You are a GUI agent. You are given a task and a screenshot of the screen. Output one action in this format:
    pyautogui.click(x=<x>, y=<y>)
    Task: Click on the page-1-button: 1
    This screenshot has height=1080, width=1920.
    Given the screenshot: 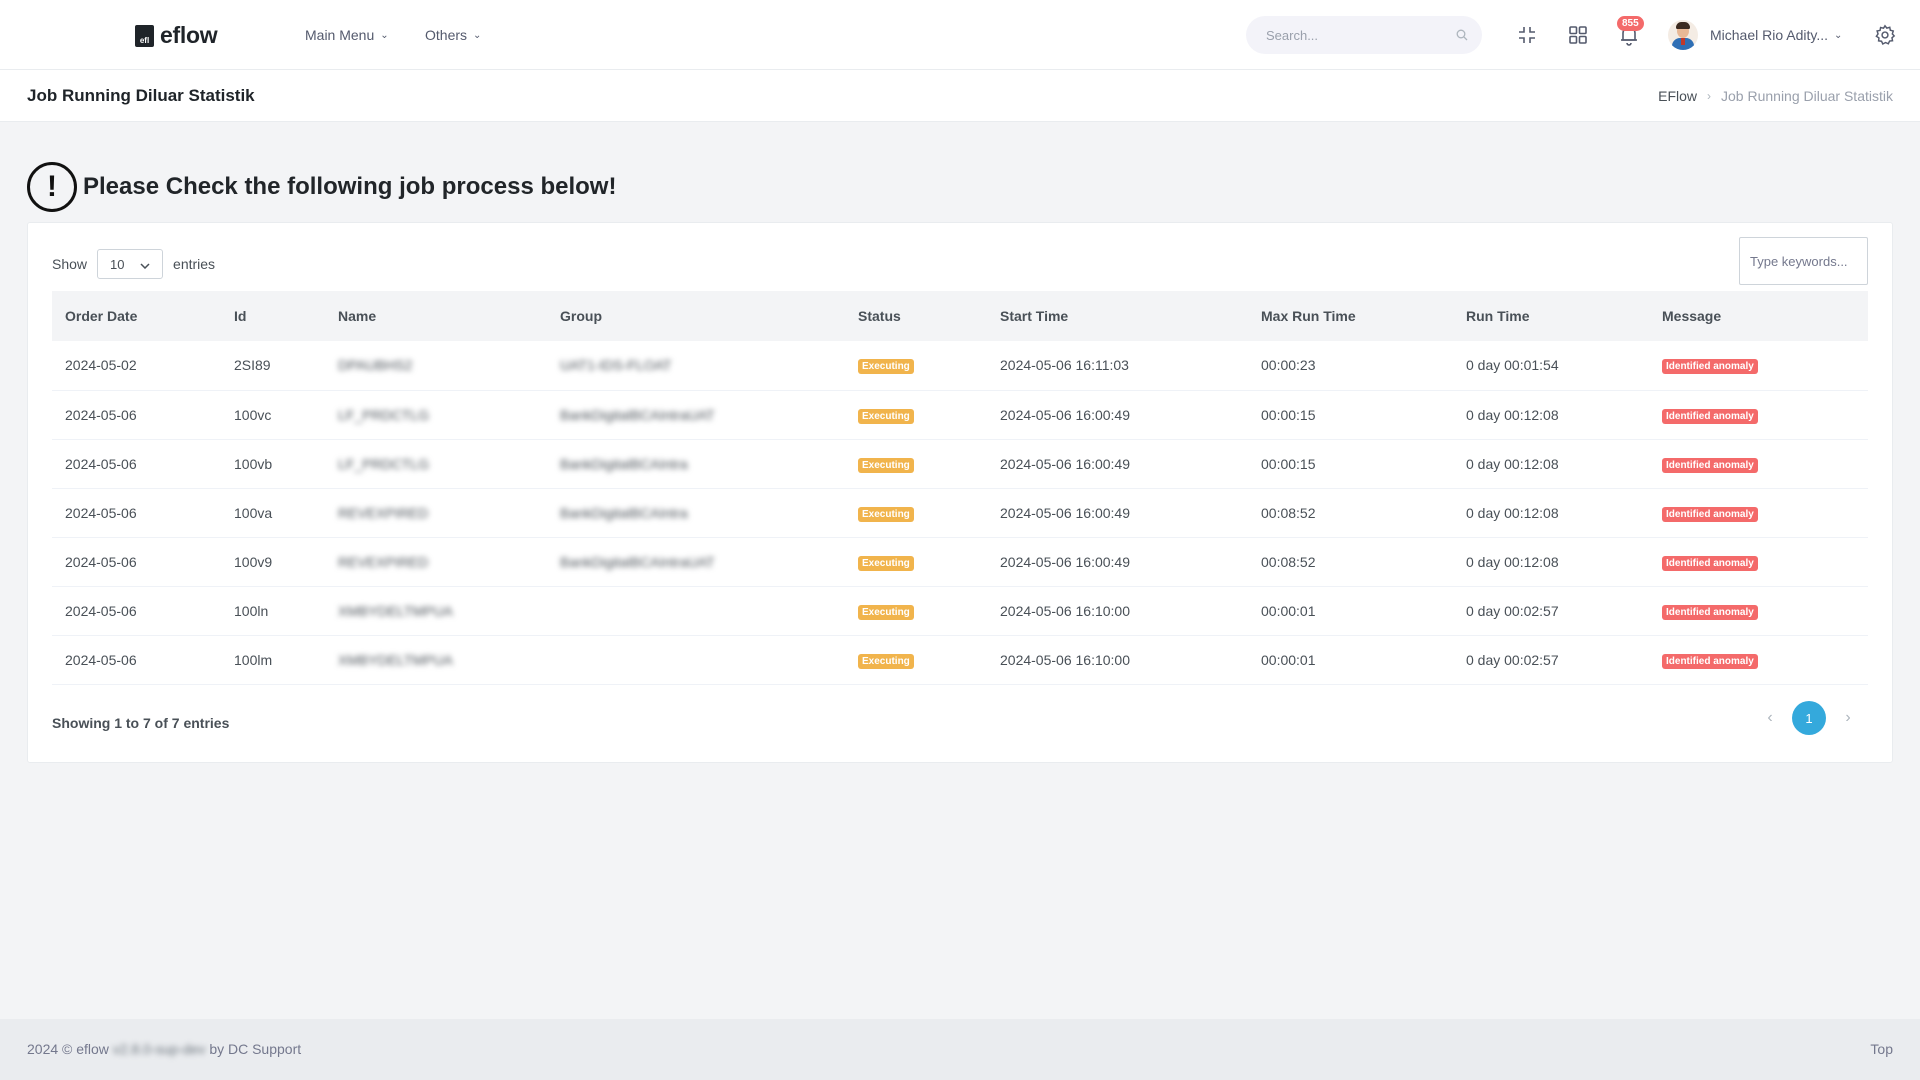 What is the action you would take?
    pyautogui.click(x=1809, y=718)
    